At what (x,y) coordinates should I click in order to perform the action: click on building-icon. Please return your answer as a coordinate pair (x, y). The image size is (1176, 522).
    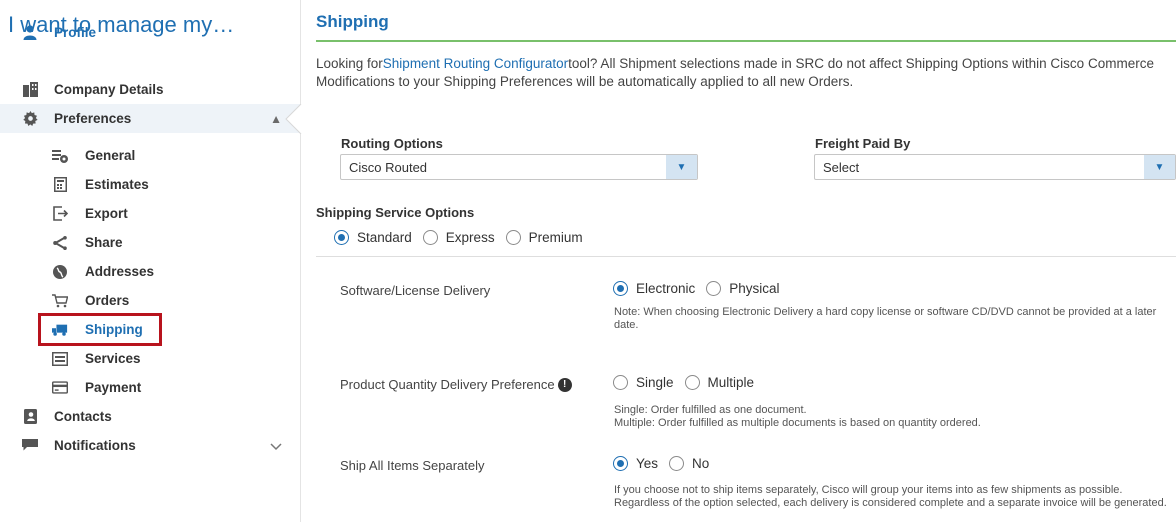
    Looking at the image, I should click on (30, 90).